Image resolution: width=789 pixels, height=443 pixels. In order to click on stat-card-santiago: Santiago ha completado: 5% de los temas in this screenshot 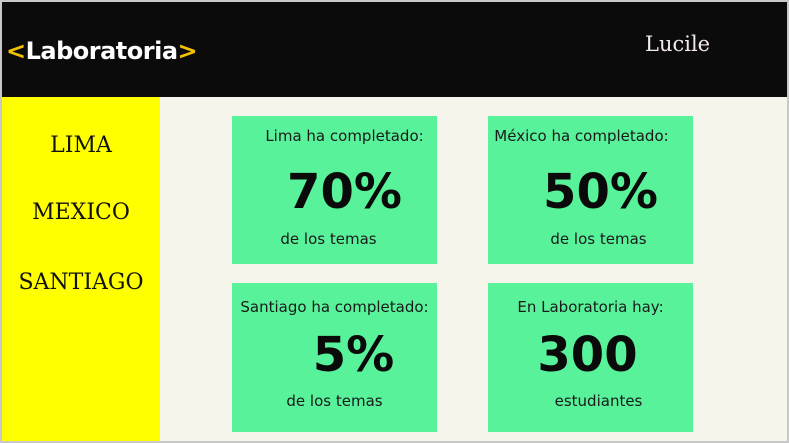, I will do `click(334, 357)`.